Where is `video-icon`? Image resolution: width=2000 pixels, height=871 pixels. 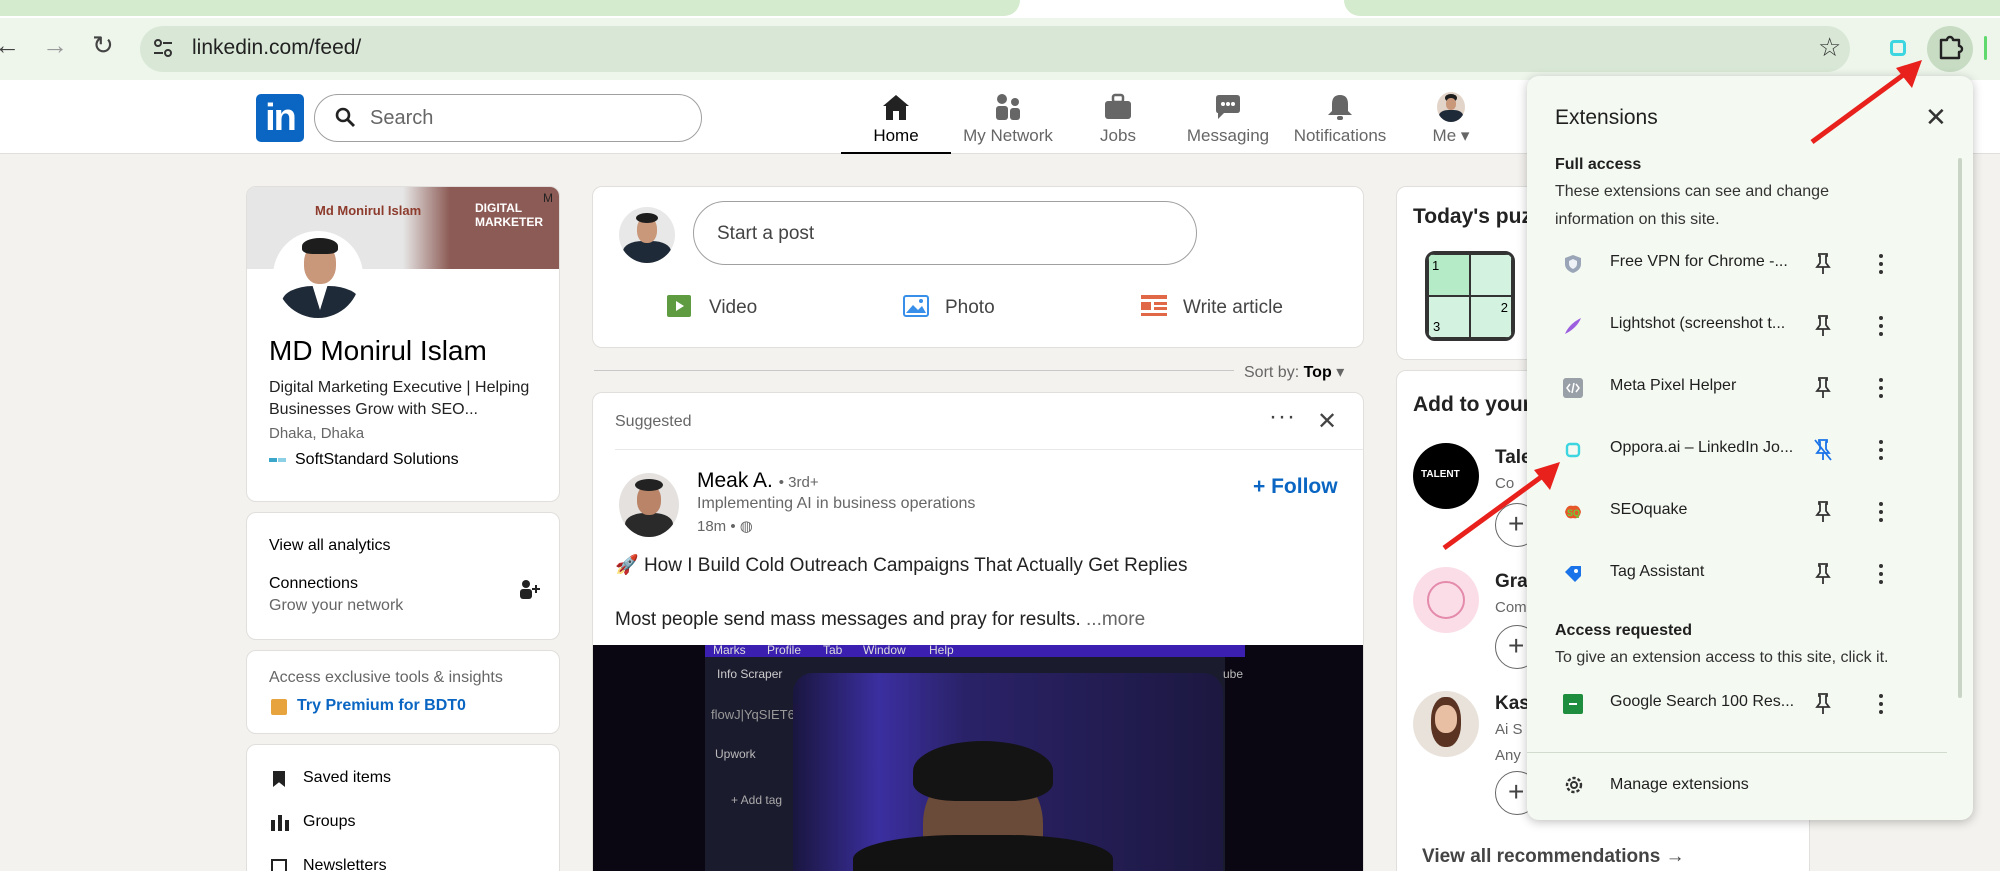 video-icon is located at coordinates (679, 306).